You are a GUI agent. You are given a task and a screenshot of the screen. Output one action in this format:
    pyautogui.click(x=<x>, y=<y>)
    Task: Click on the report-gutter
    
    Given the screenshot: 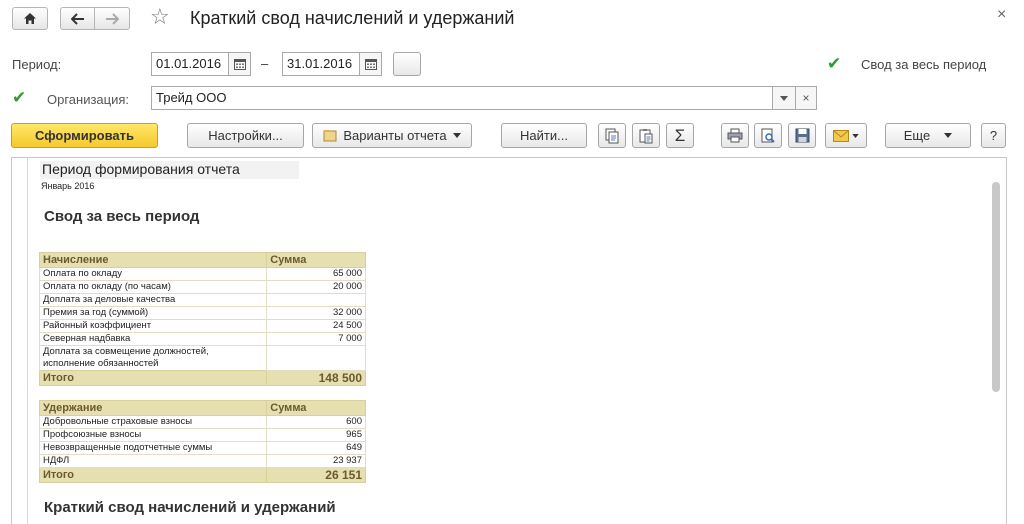 What is the action you would take?
    pyautogui.click(x=27, y=341)
    